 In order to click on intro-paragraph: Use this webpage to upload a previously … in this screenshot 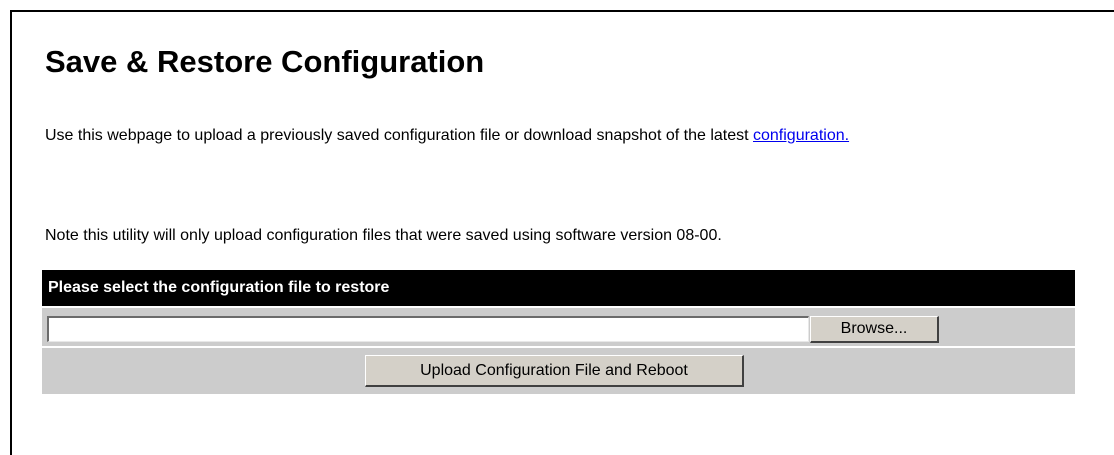, I will do `click(560, 135)`.